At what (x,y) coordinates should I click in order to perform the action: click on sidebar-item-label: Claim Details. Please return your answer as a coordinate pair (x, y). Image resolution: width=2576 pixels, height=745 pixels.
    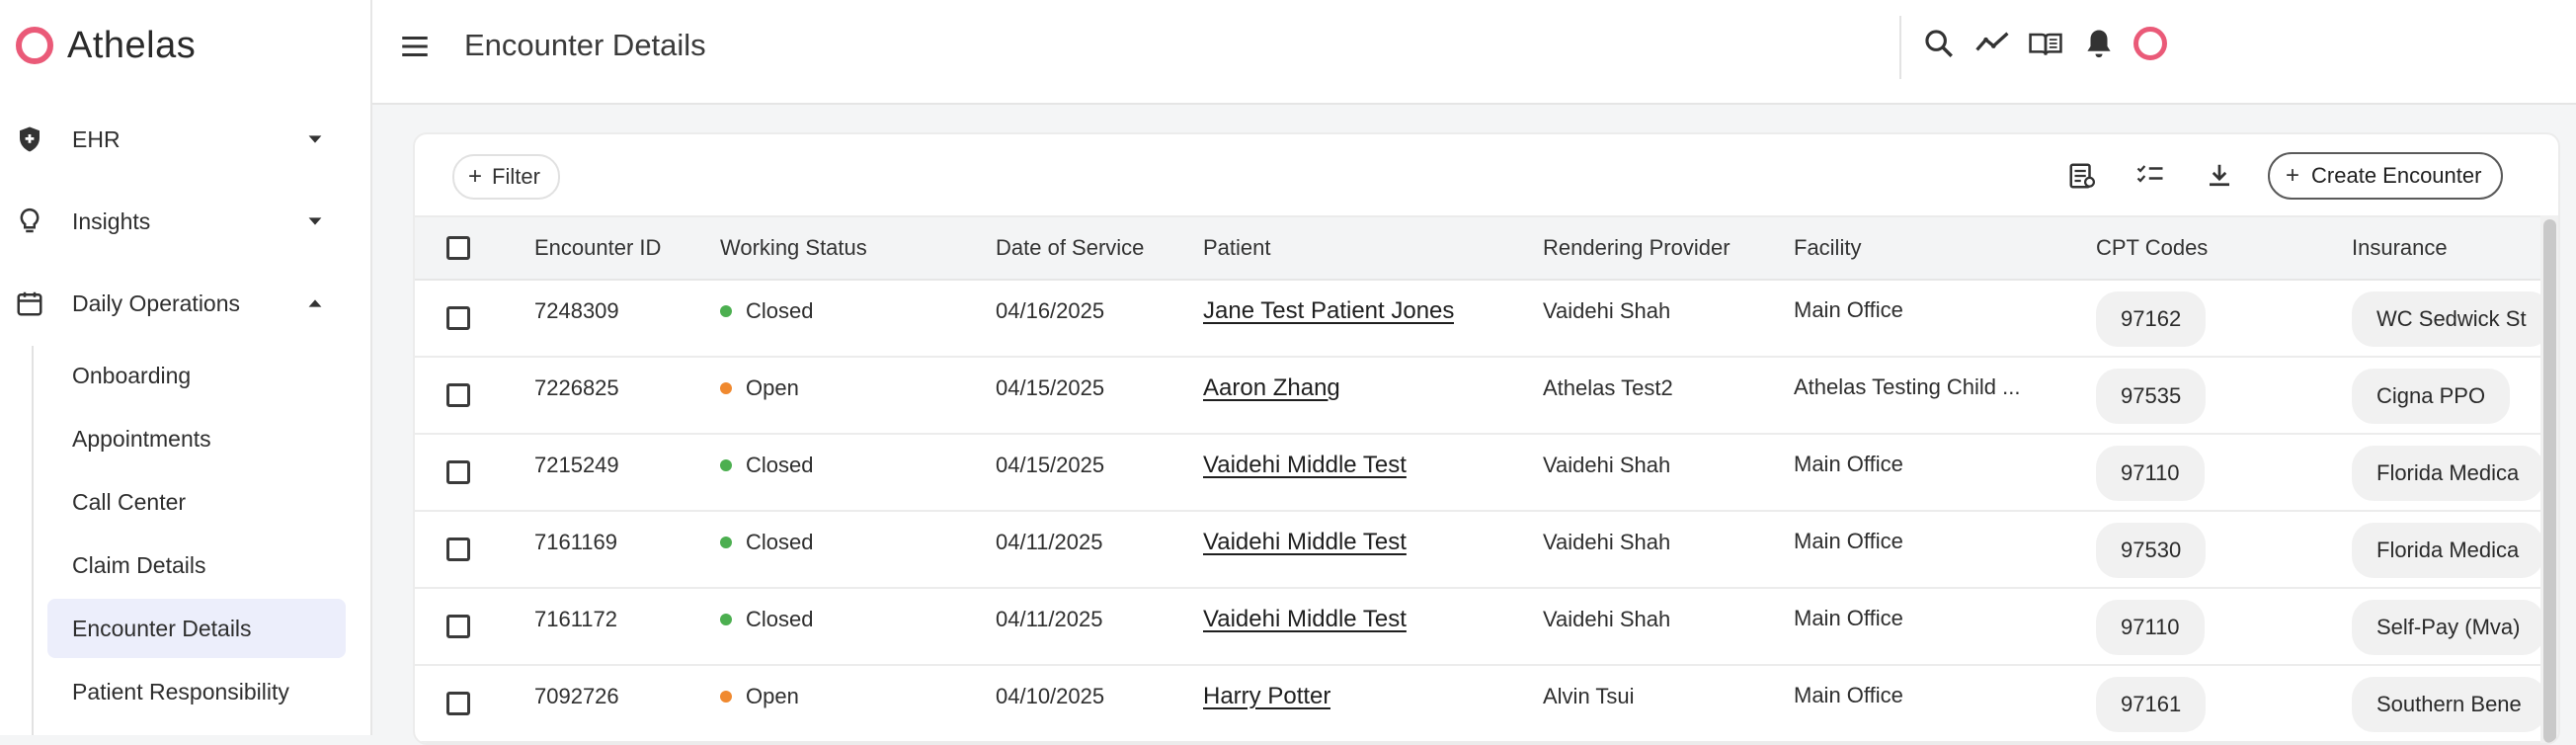
    Looking at the image, I should click on (139, 564).